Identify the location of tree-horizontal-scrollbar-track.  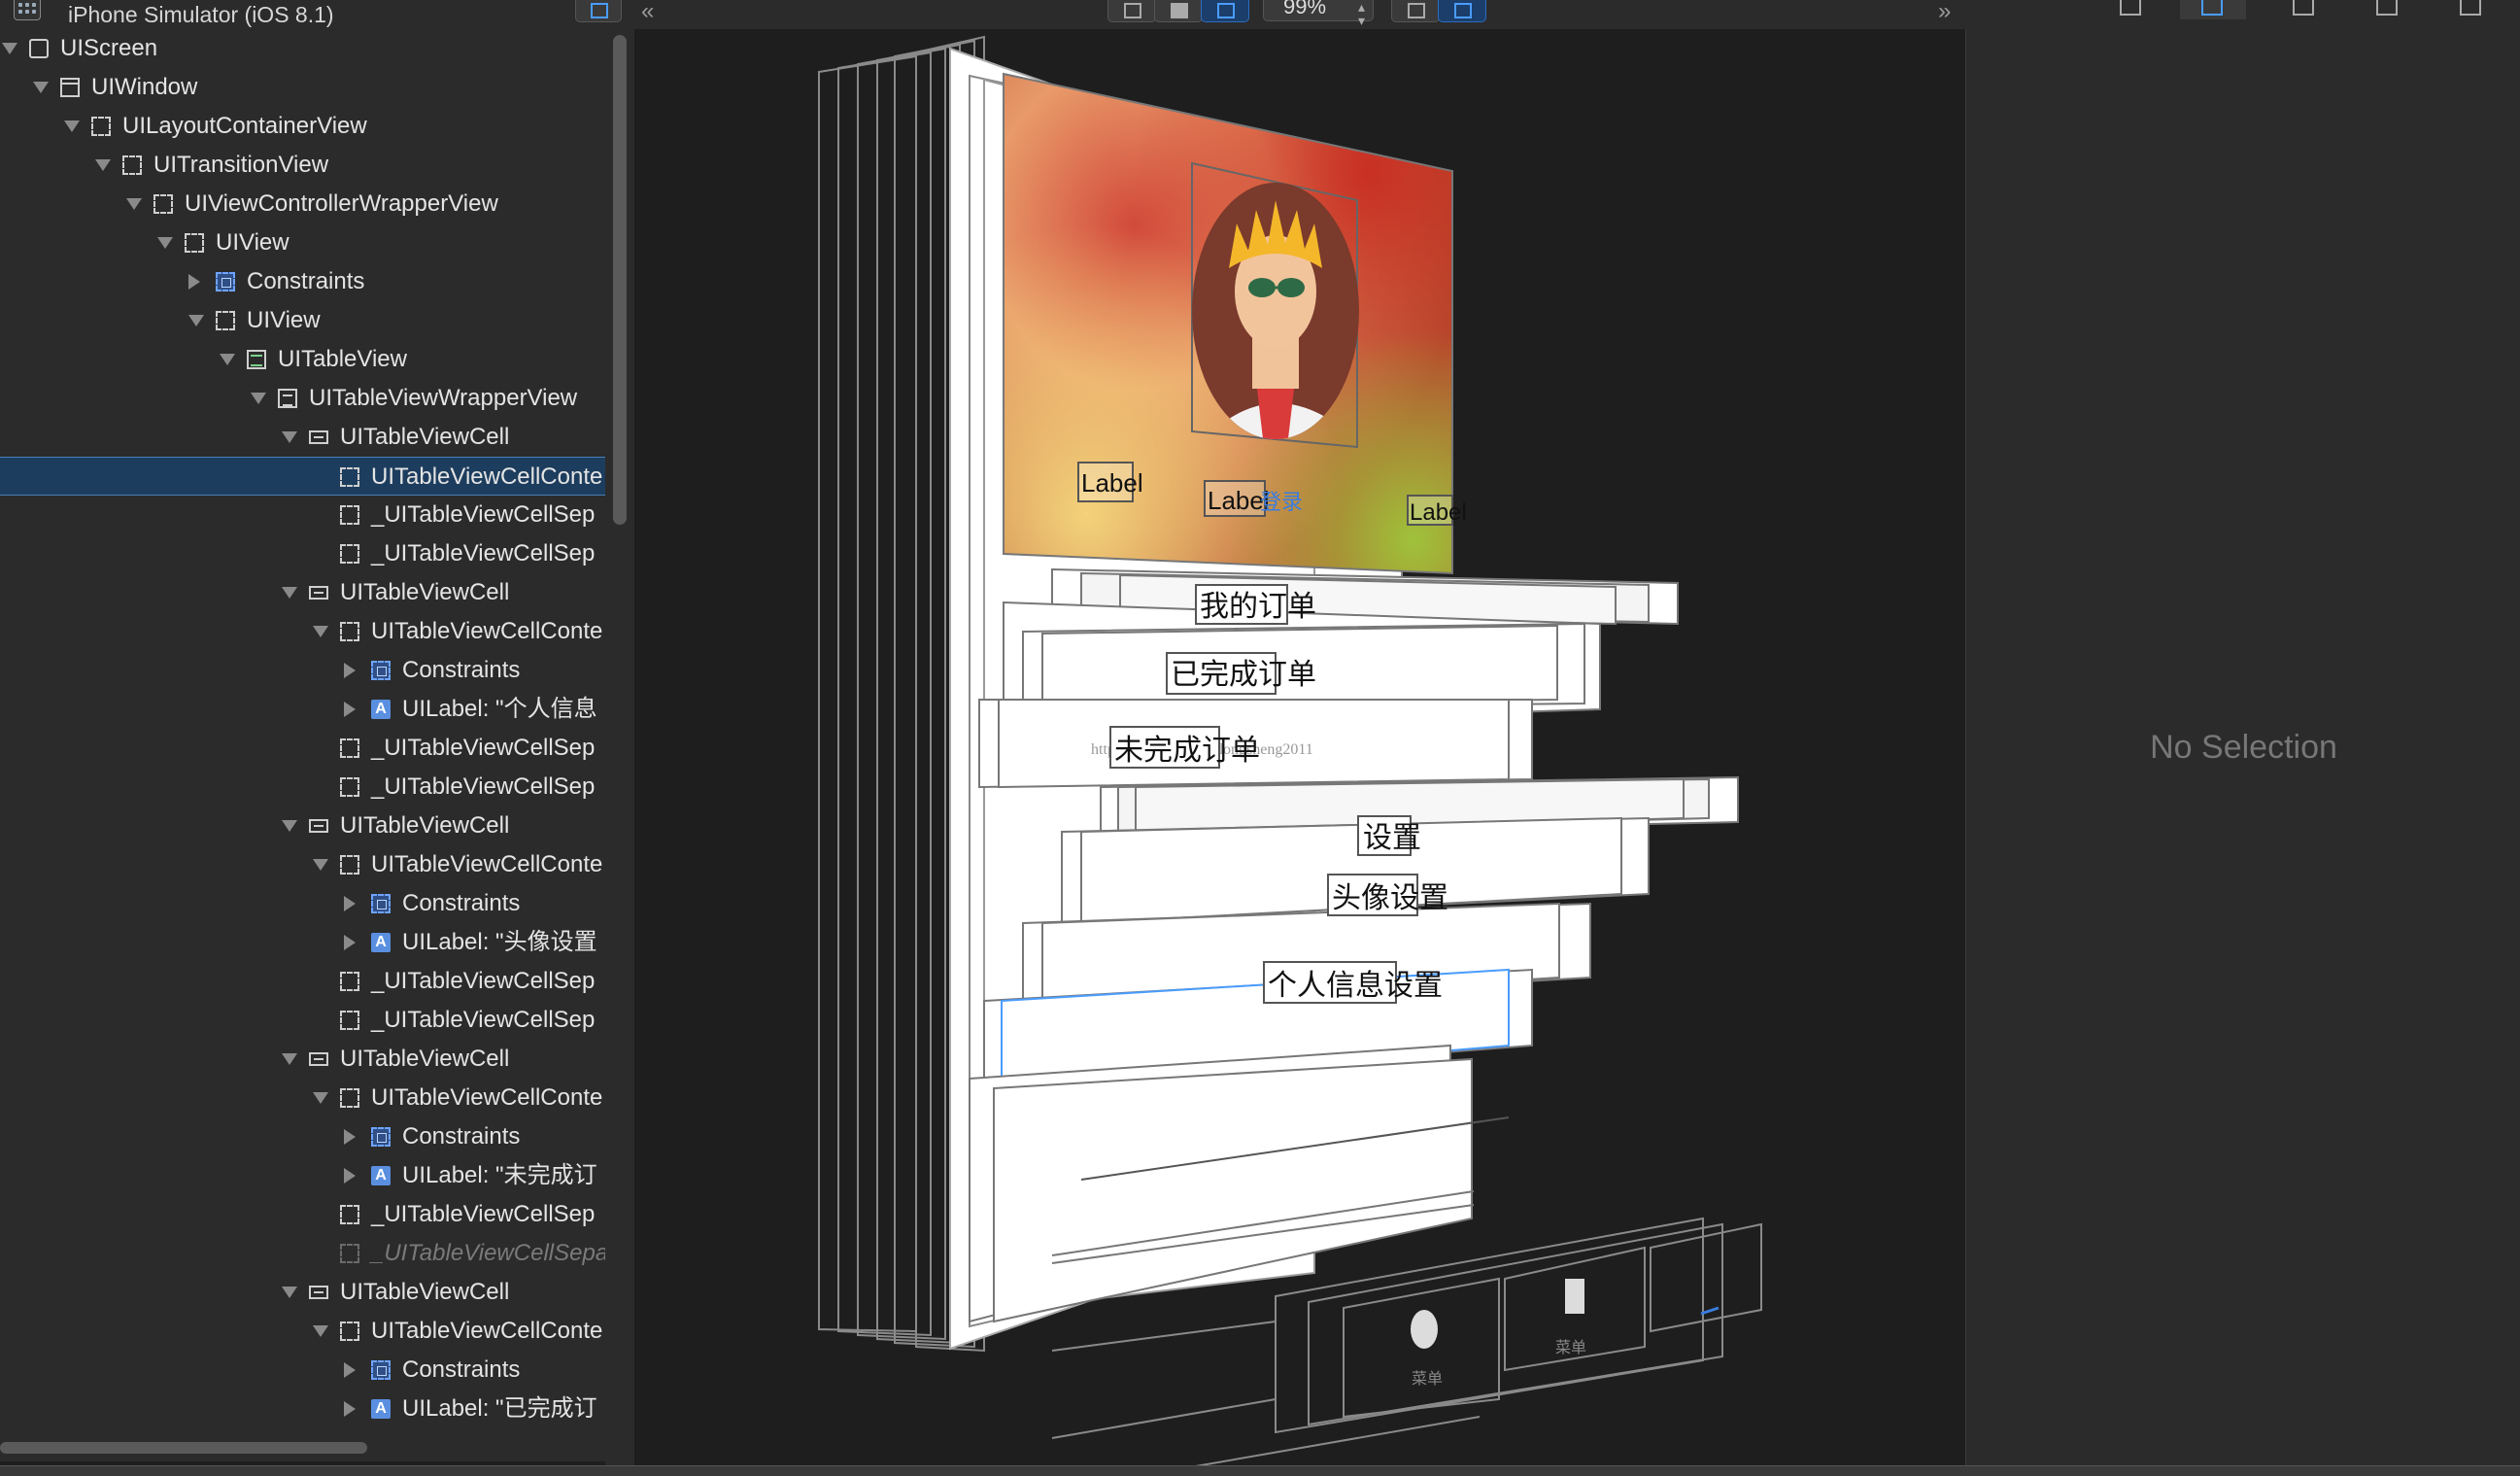
(302, 1450).